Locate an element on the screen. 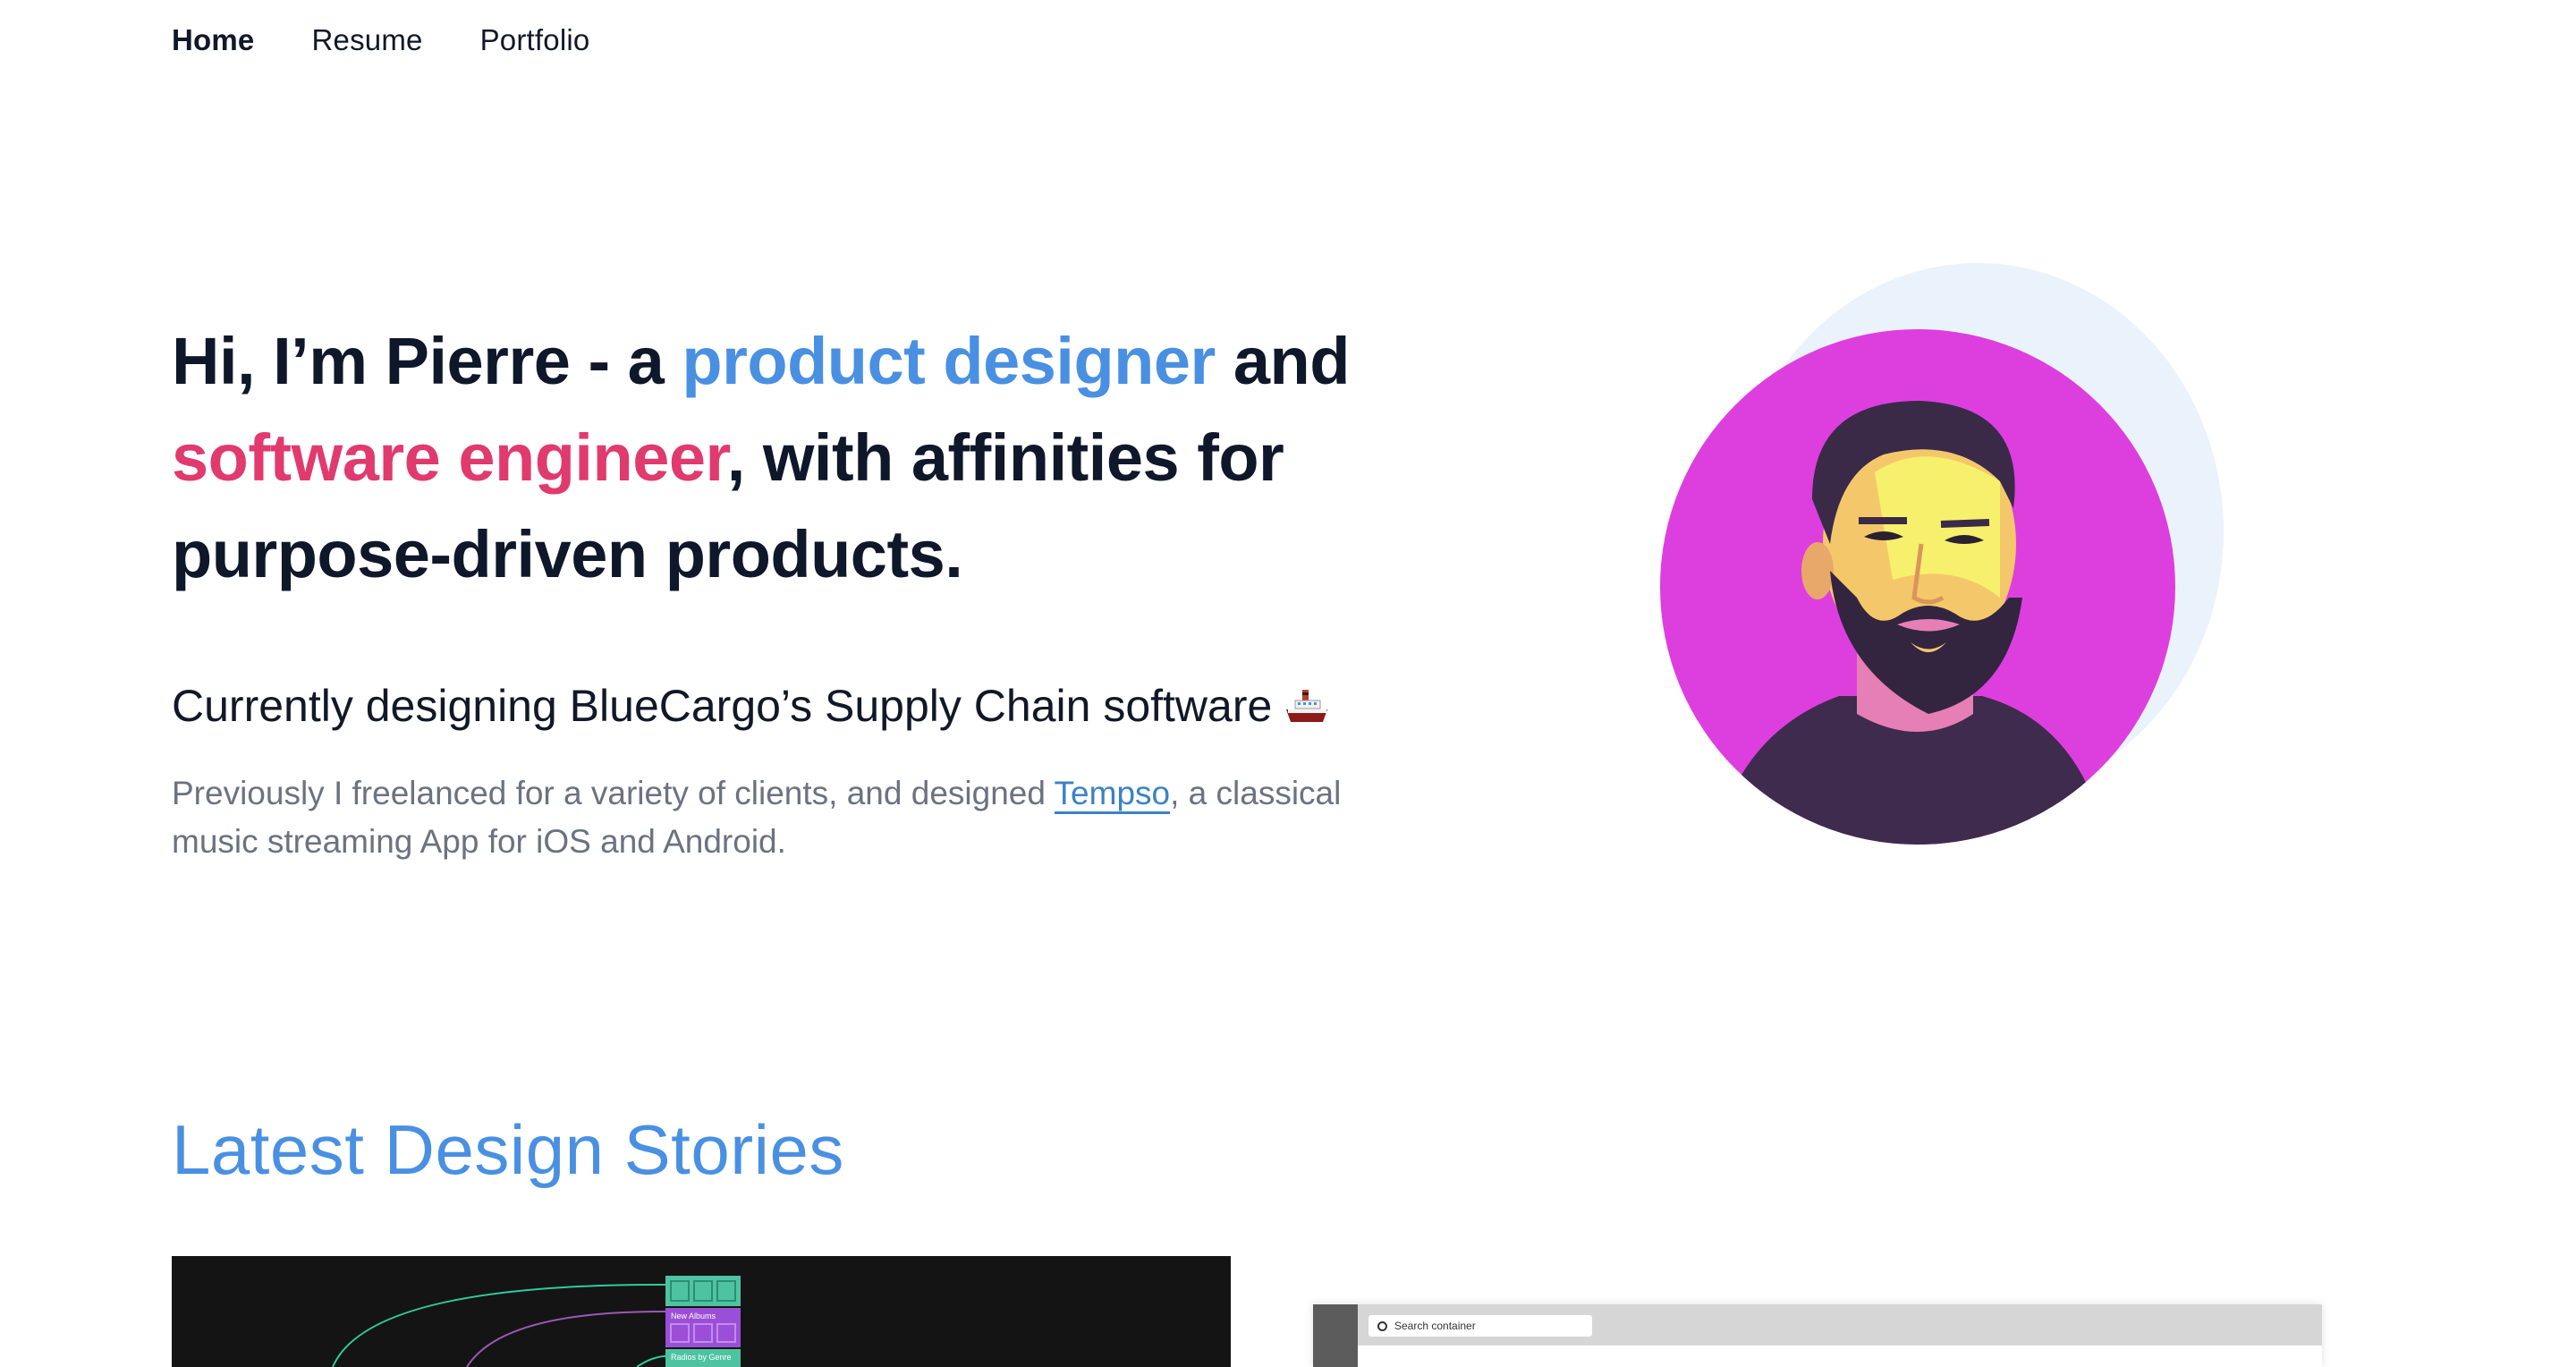 This screenshot has width=2576, height=1367. portrait-illustration is located at coordinates (1910, 623).